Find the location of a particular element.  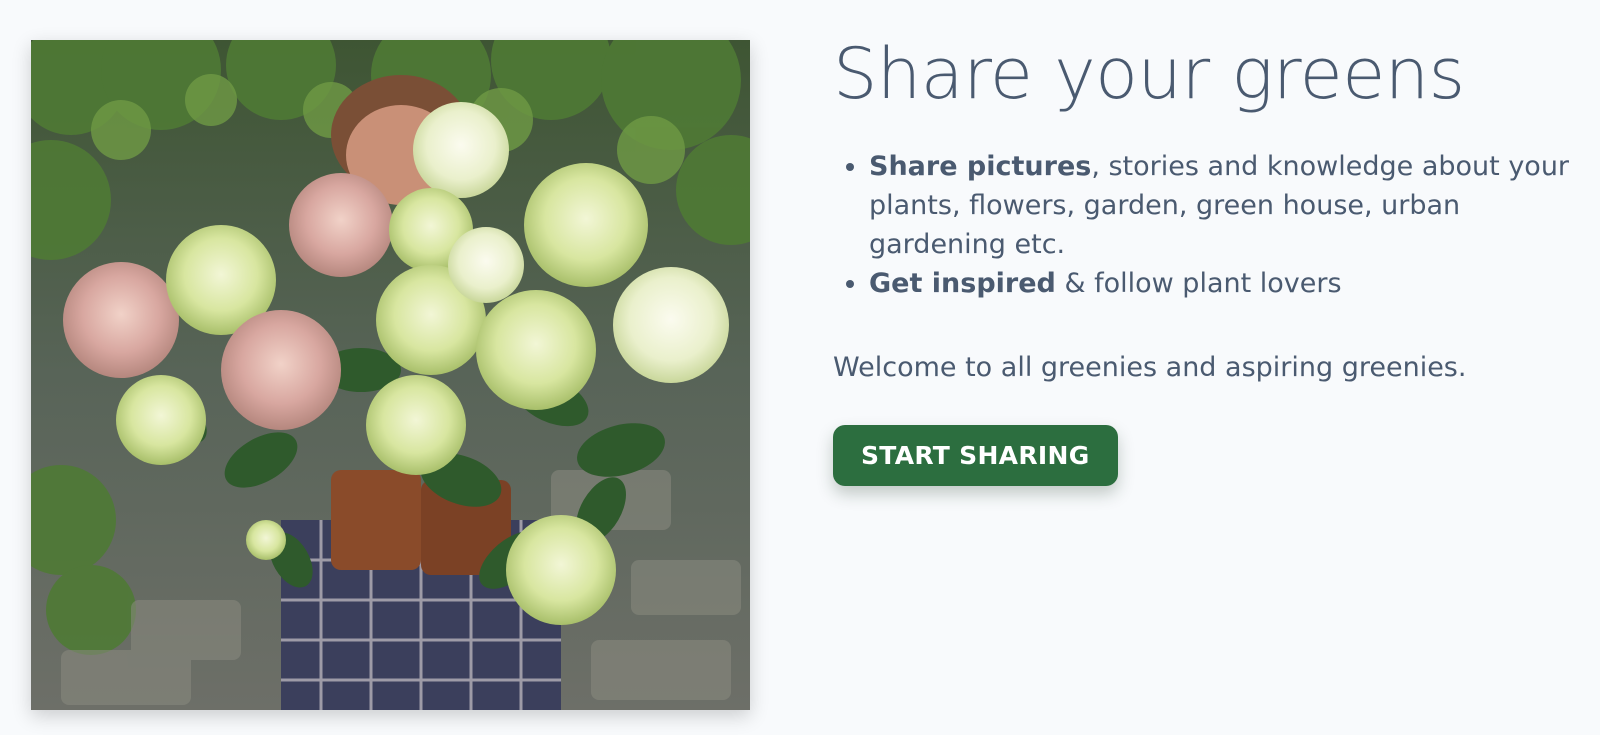

feature-item: Get inspired & follow plant lovers is located at coordinates (1221, 283).